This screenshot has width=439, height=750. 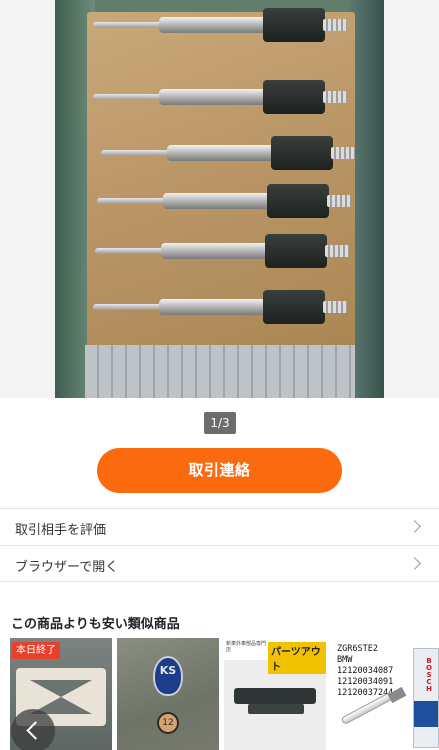 What do you see at coordinates (67, 567) in the screenshot?
I see `open-browser-label: ブラウザーで開く` at bounding box center [67, 567].